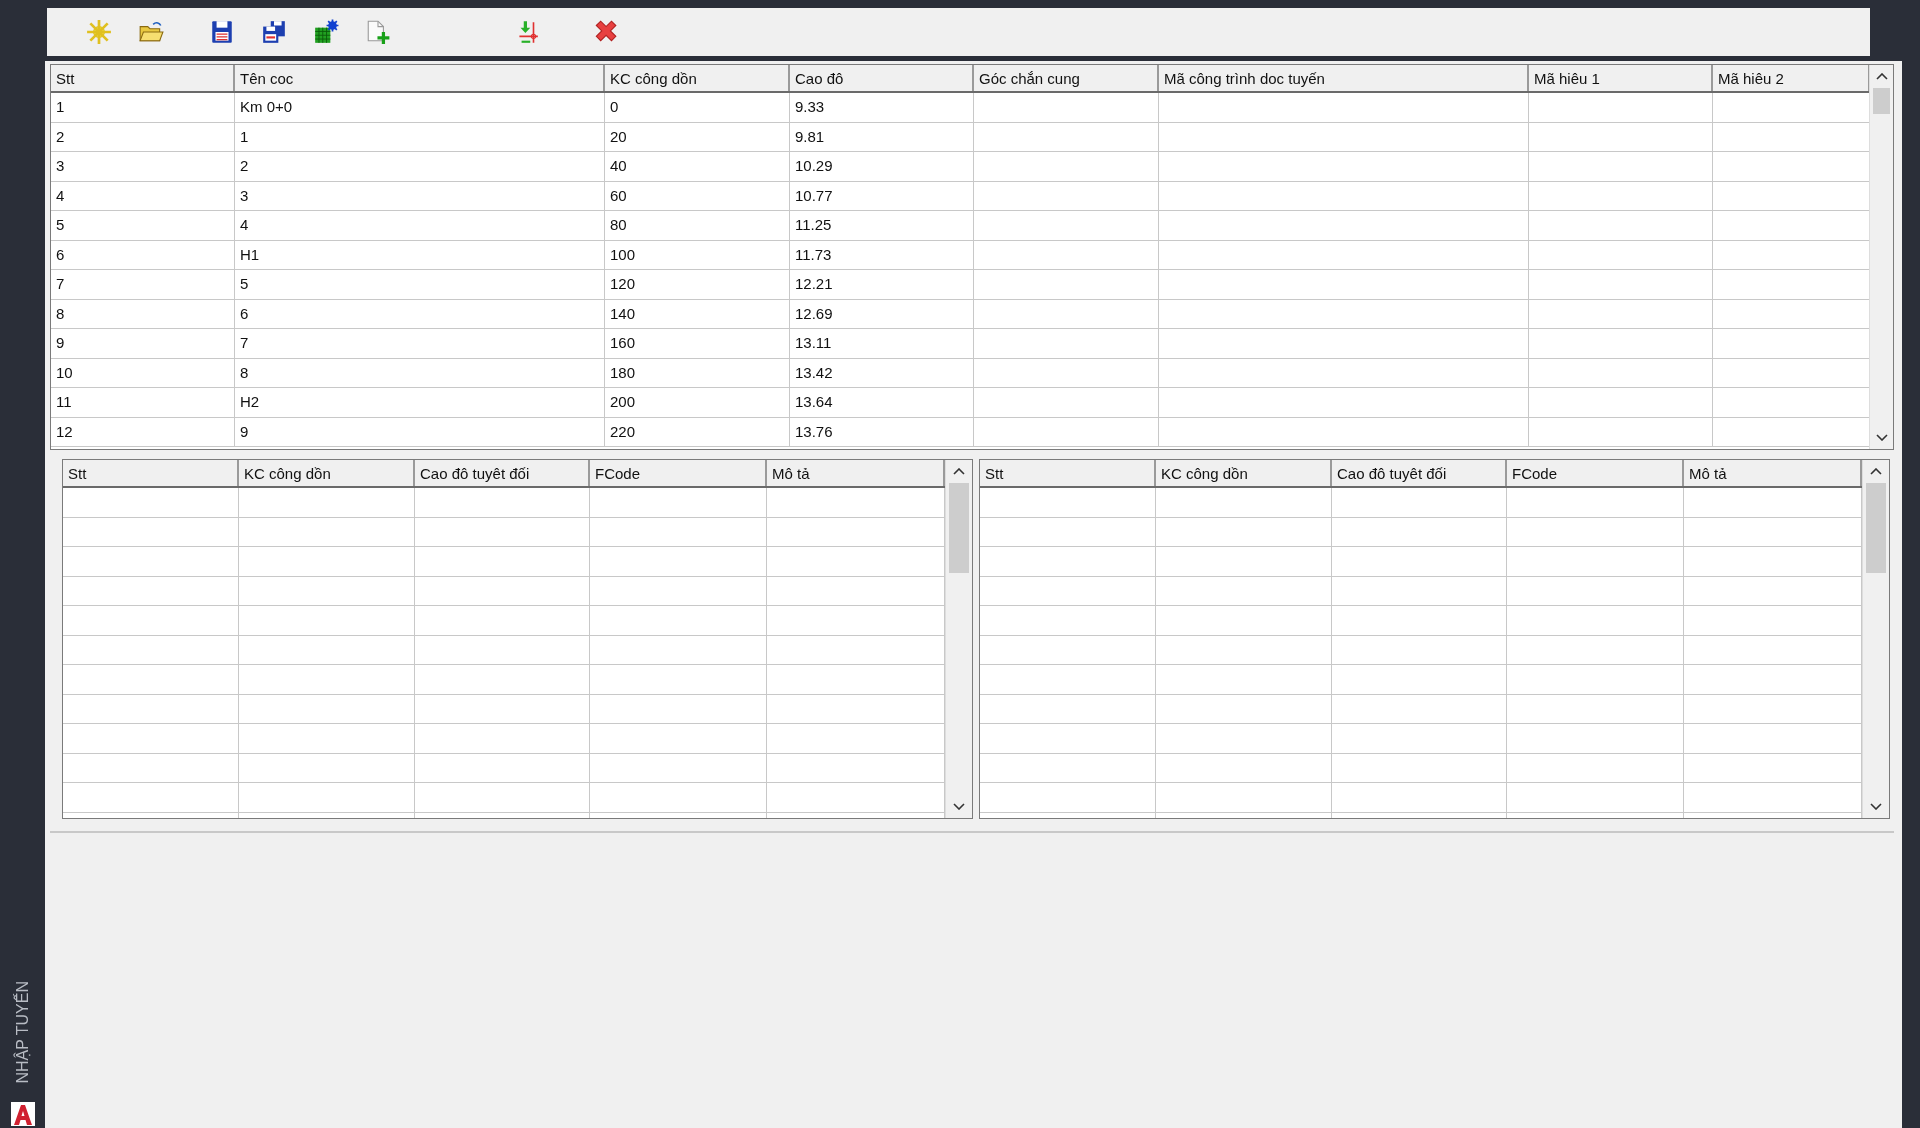  I want to click on table-cell: 12.21, so click(882, 284).